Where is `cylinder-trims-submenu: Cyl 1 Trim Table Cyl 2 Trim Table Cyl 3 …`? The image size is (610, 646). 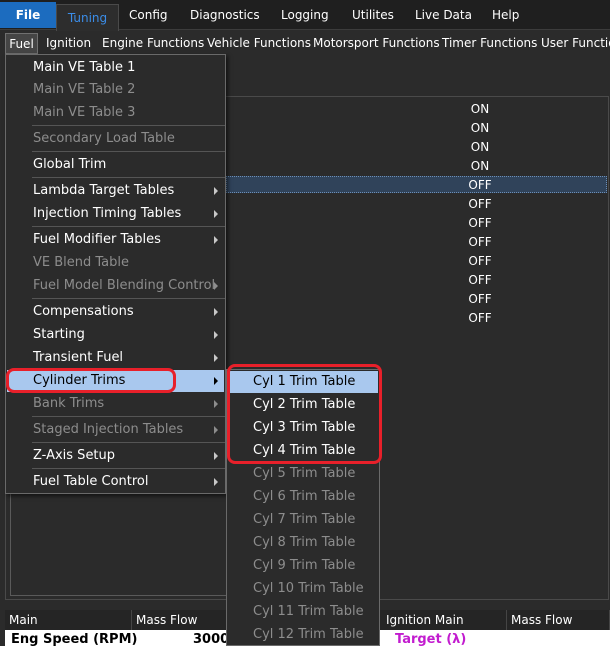
cylinder-trims-submenu: Cyl 1 Trim Table Cyl 2 Trim Table Cyl 3 … is located at coordinates (303, 507).